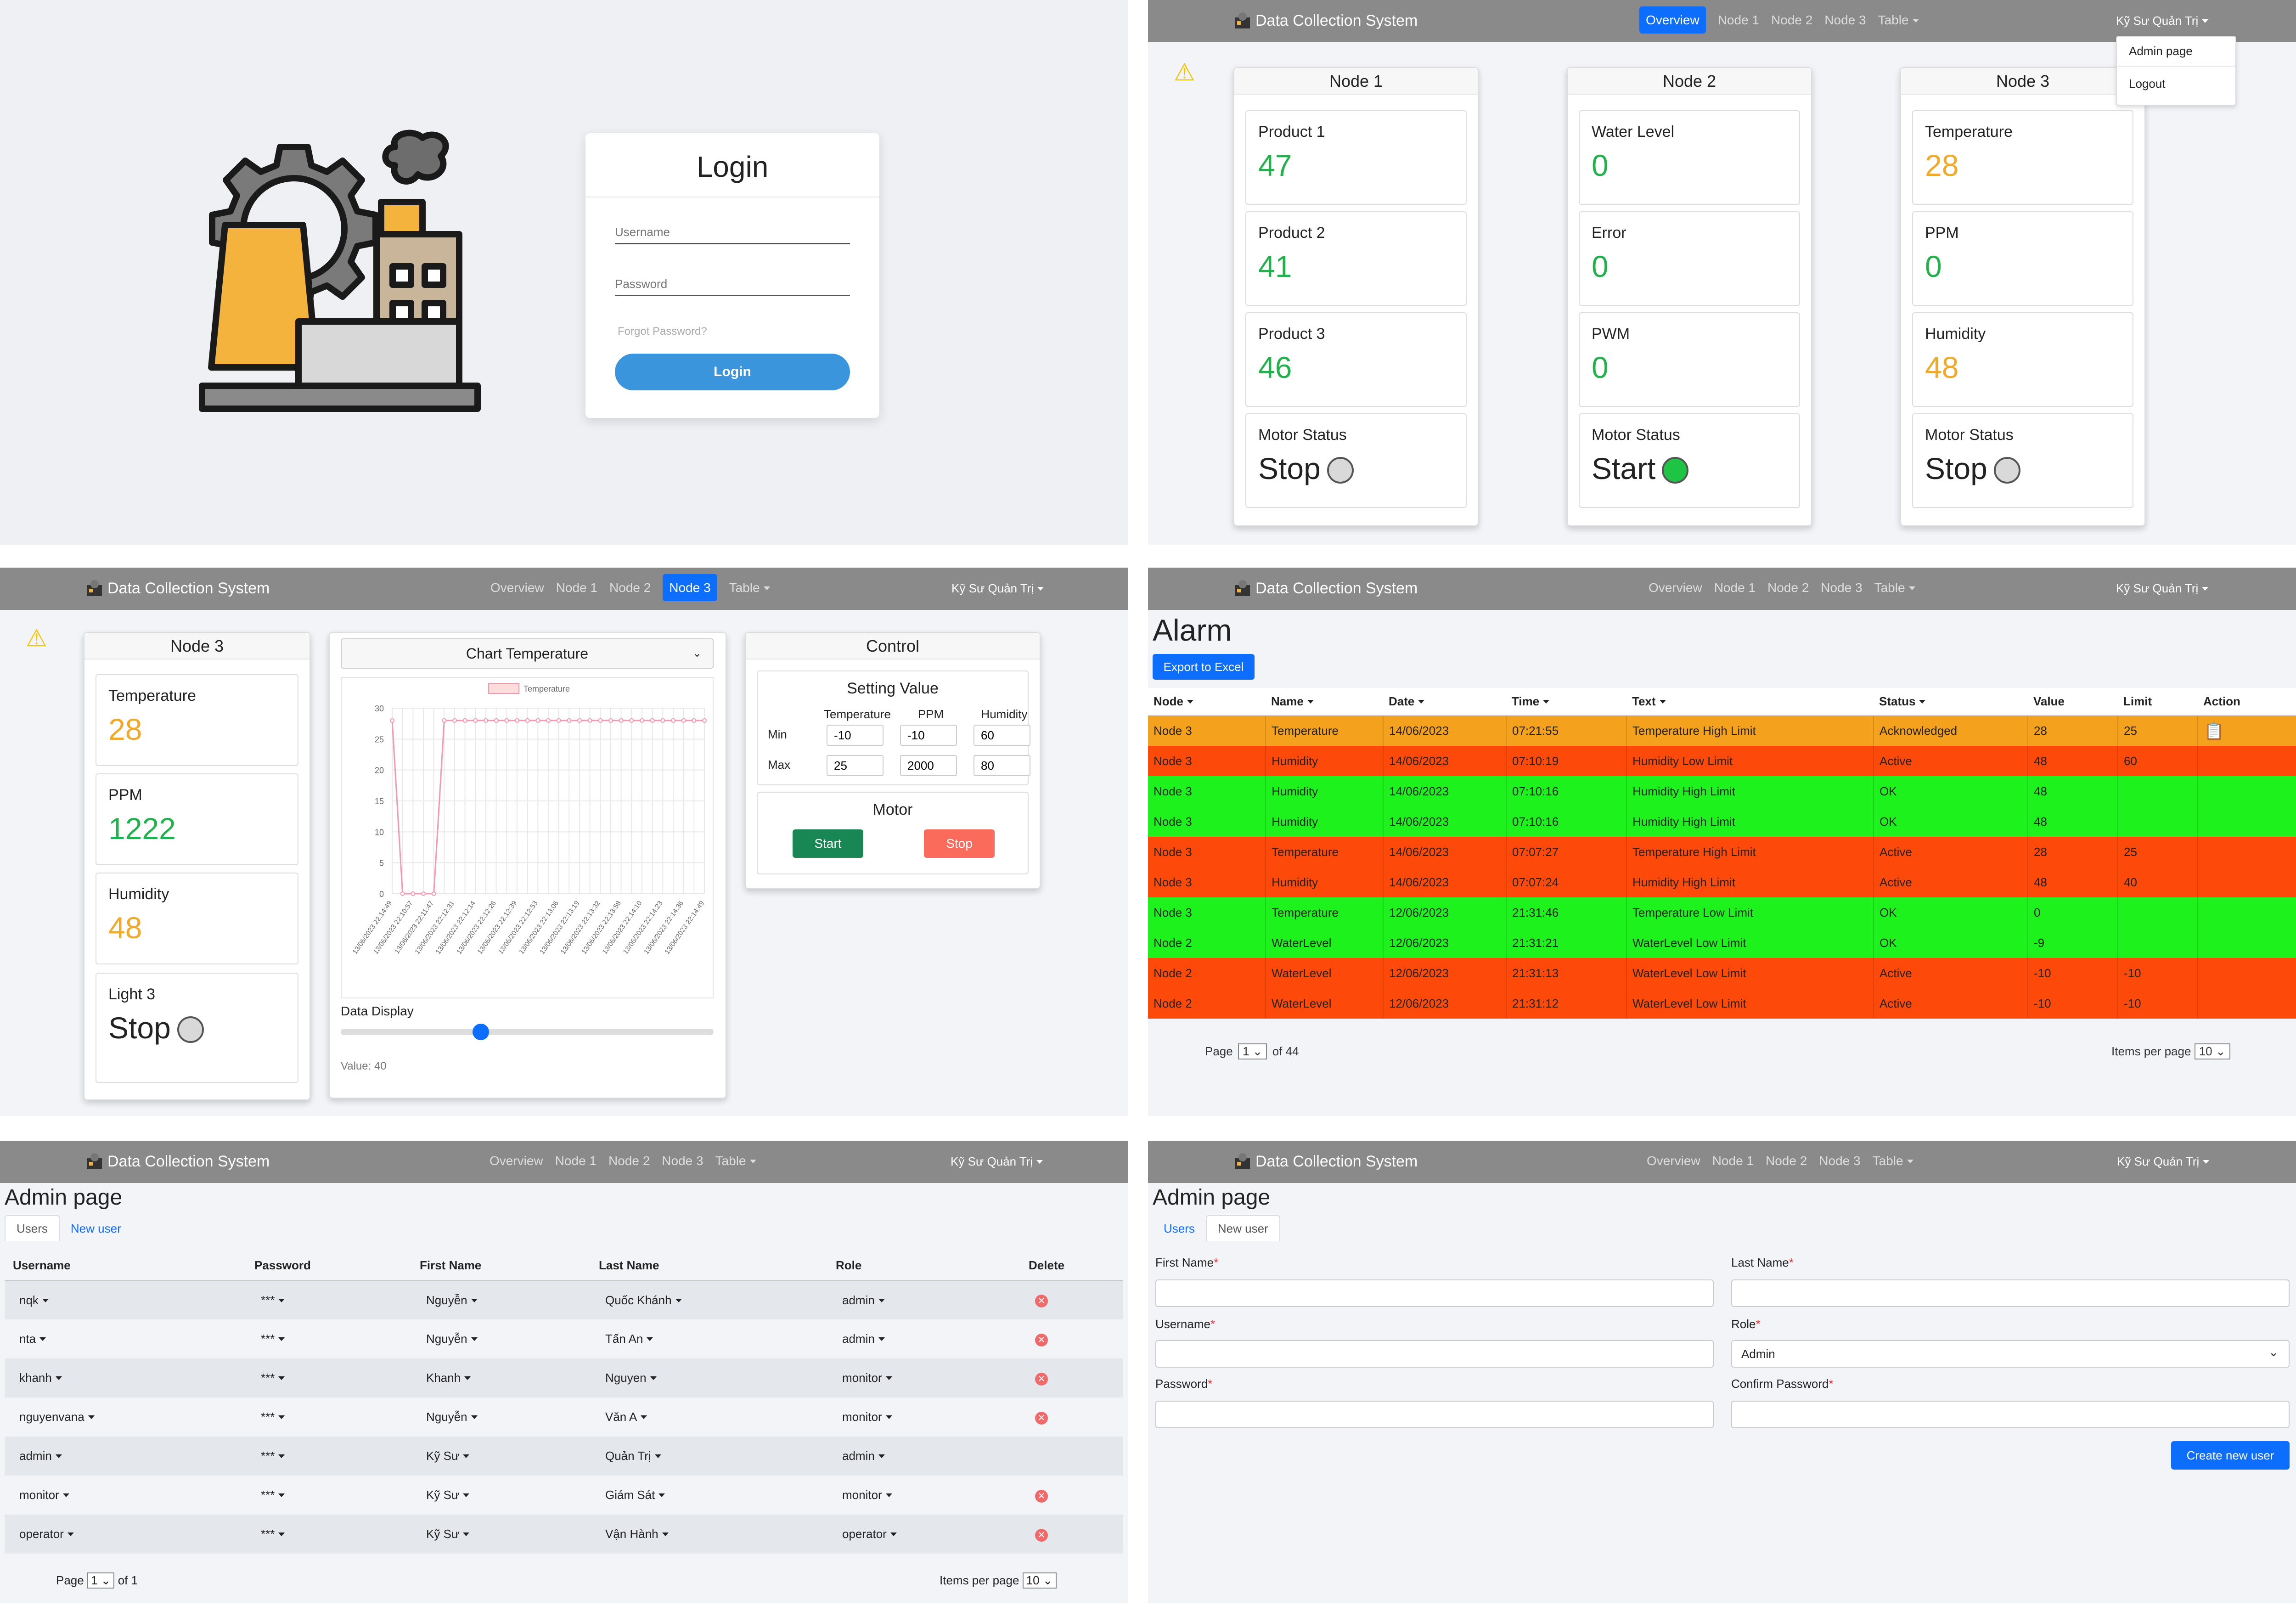 The image size is (2296, 1617). I want to click on data-slider, so click(527, 1032).